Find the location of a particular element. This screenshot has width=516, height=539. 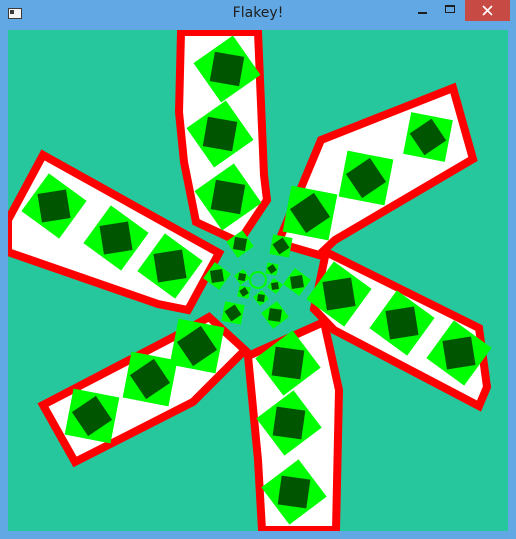

center-dot is located at coordinates (258, 280).